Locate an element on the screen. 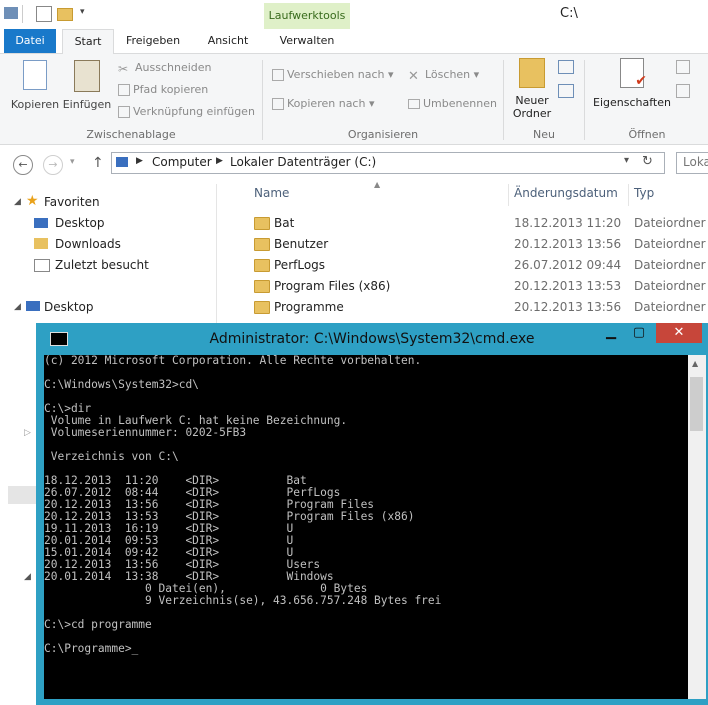 The image size is (708, 705). kopieren-nach-label: Kopieren nach is located at coordinates (326, 103).